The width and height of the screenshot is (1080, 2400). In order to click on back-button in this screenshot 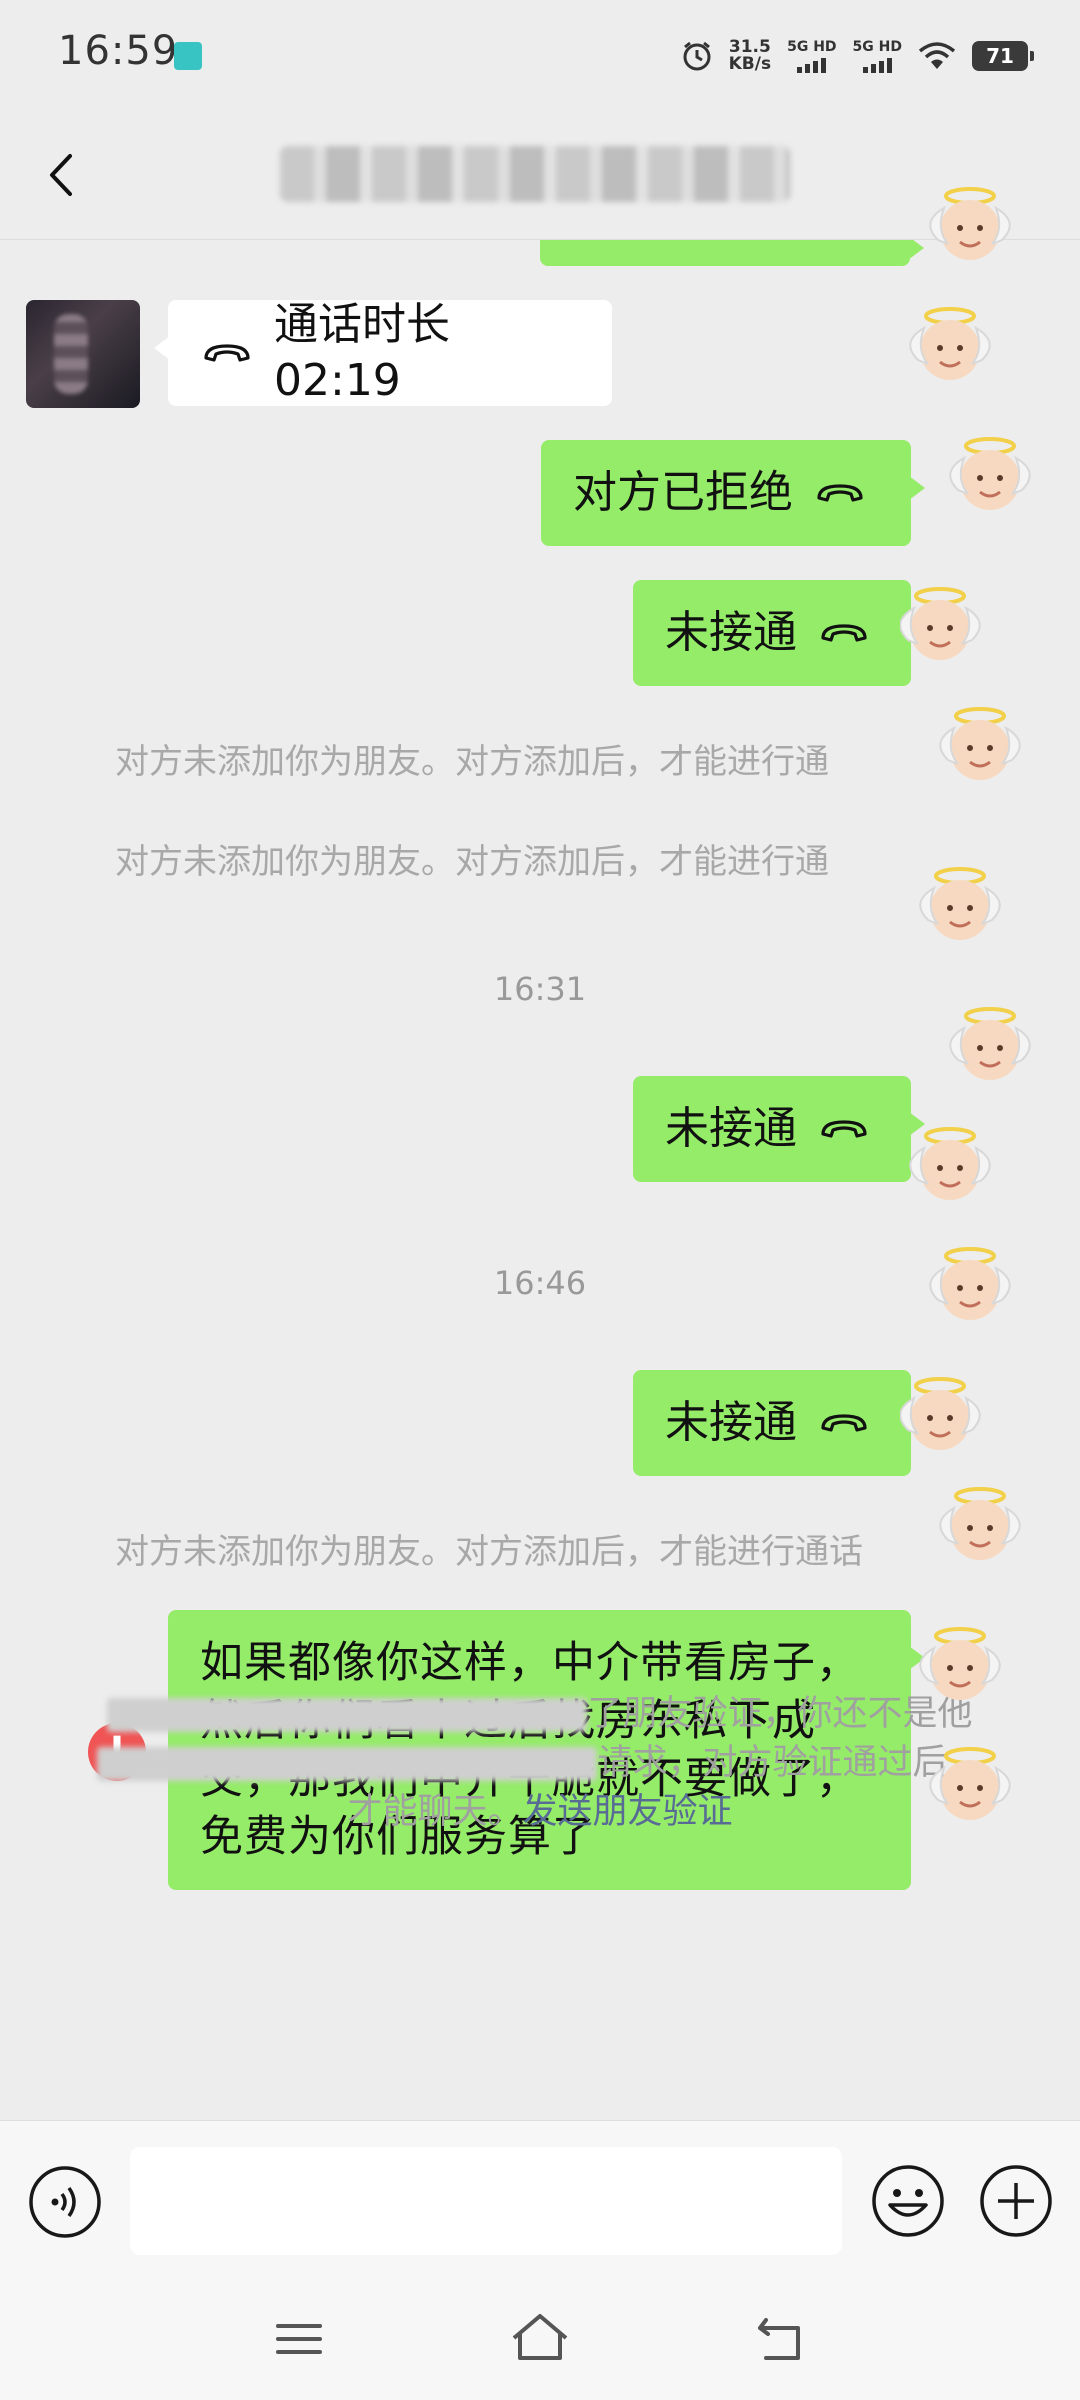, I will do `click(65, 175)`.